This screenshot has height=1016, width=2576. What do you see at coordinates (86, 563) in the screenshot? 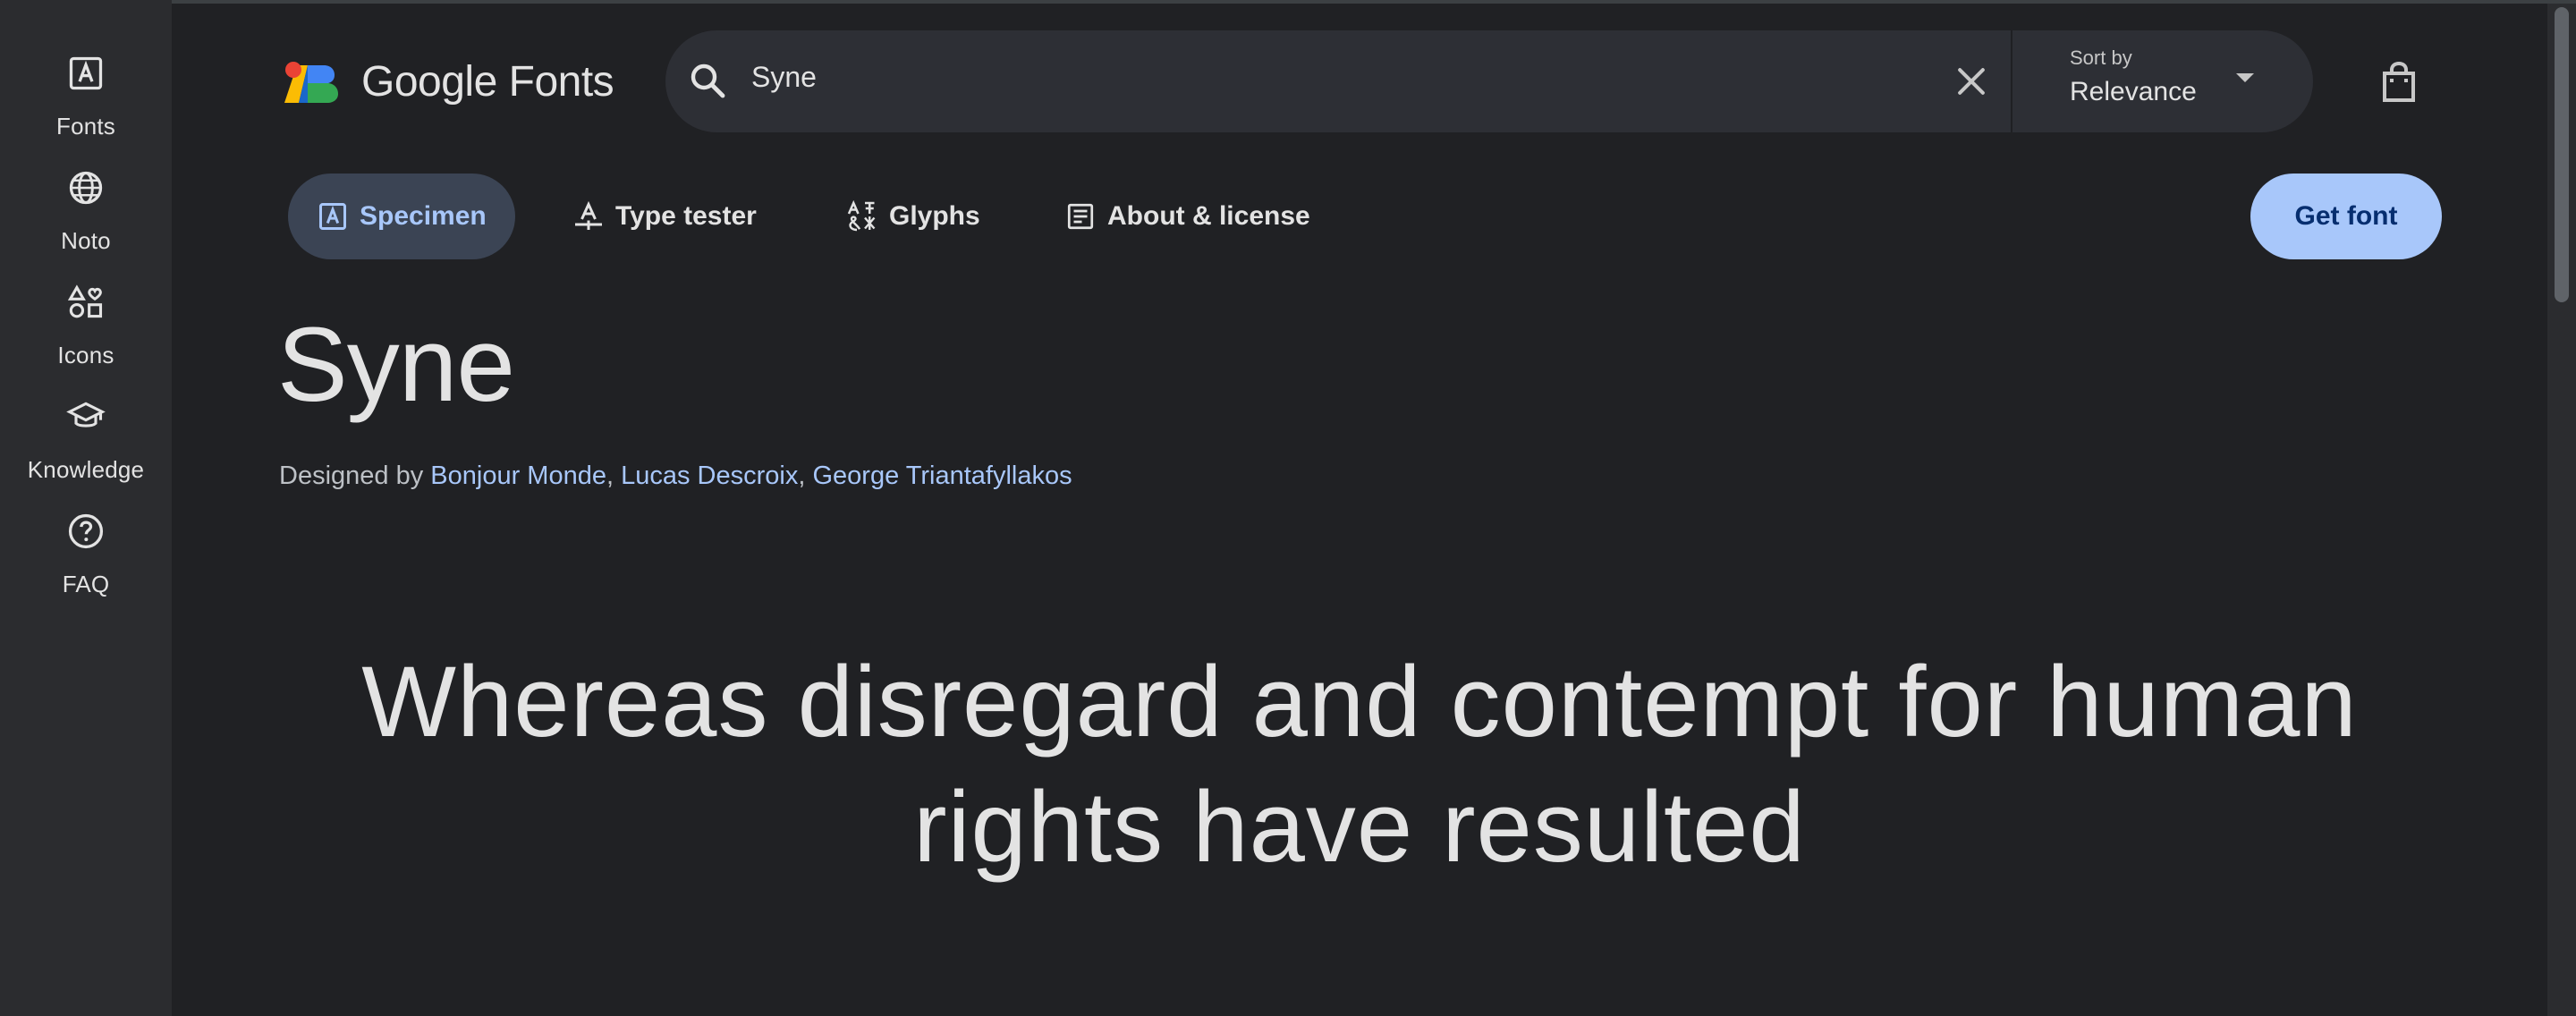
I see `rail-item-faq: FAQ` at bounding box center [86, 563].